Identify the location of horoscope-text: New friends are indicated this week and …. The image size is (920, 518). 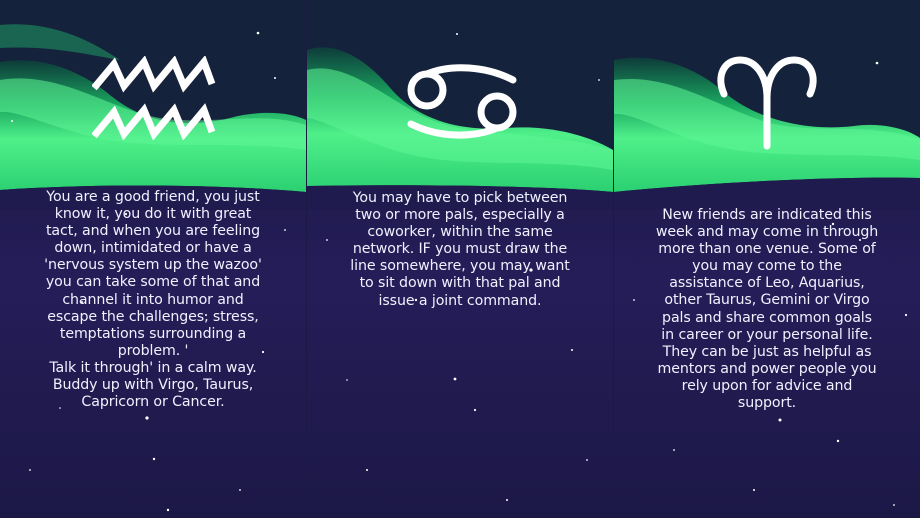
(767, 309).